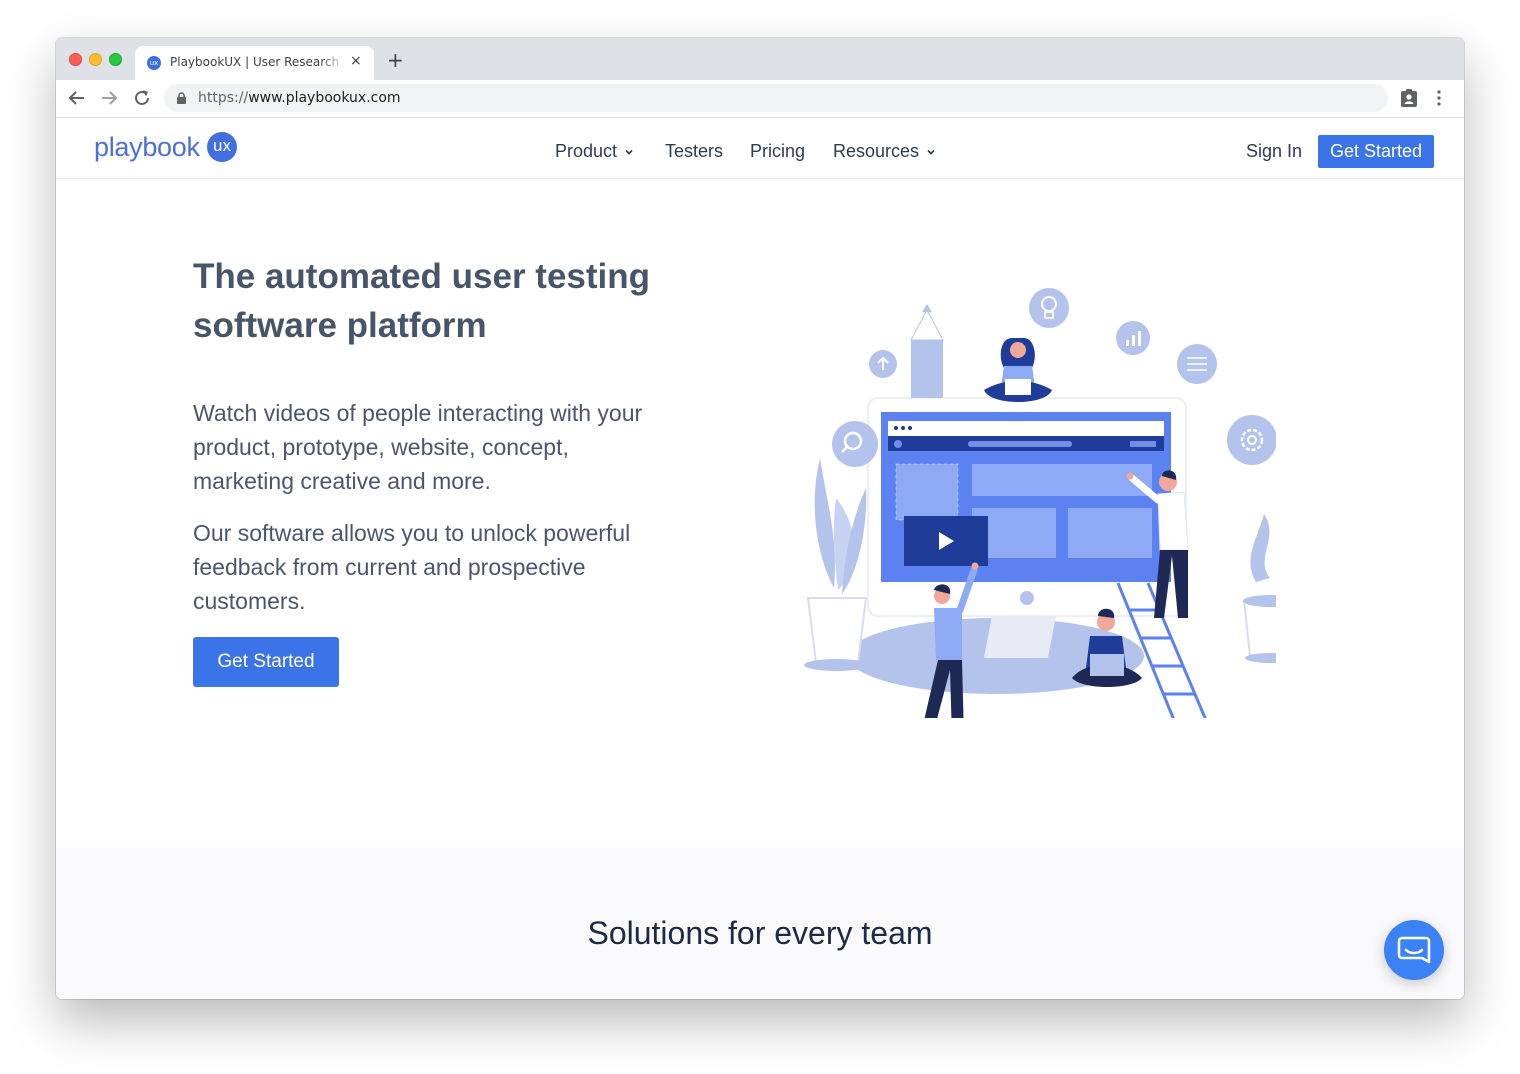 This screenshot has width=1520, height=1074. What do you see at coordinates (824, 523) in the screenshot?
I see `plant` at bounding box center [824, 523].